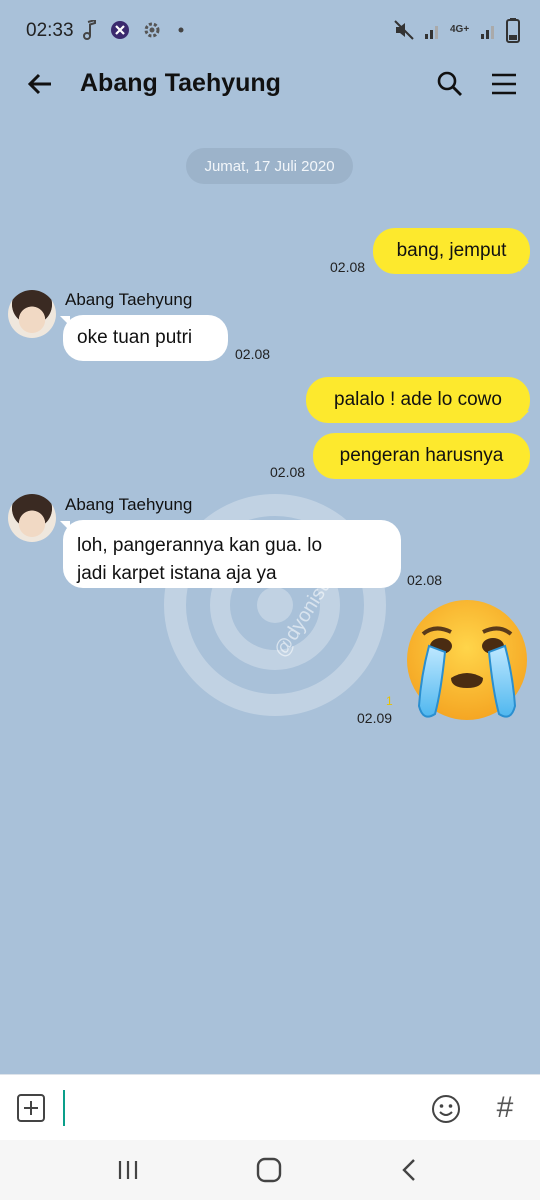  I want to click on network-type: 4G+, so click(460, 29).